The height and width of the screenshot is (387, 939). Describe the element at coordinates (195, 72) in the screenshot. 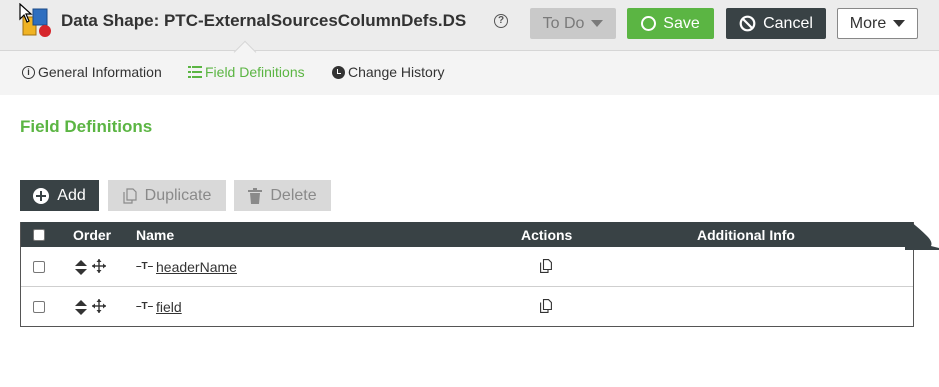

I see `list-icon` at that location.